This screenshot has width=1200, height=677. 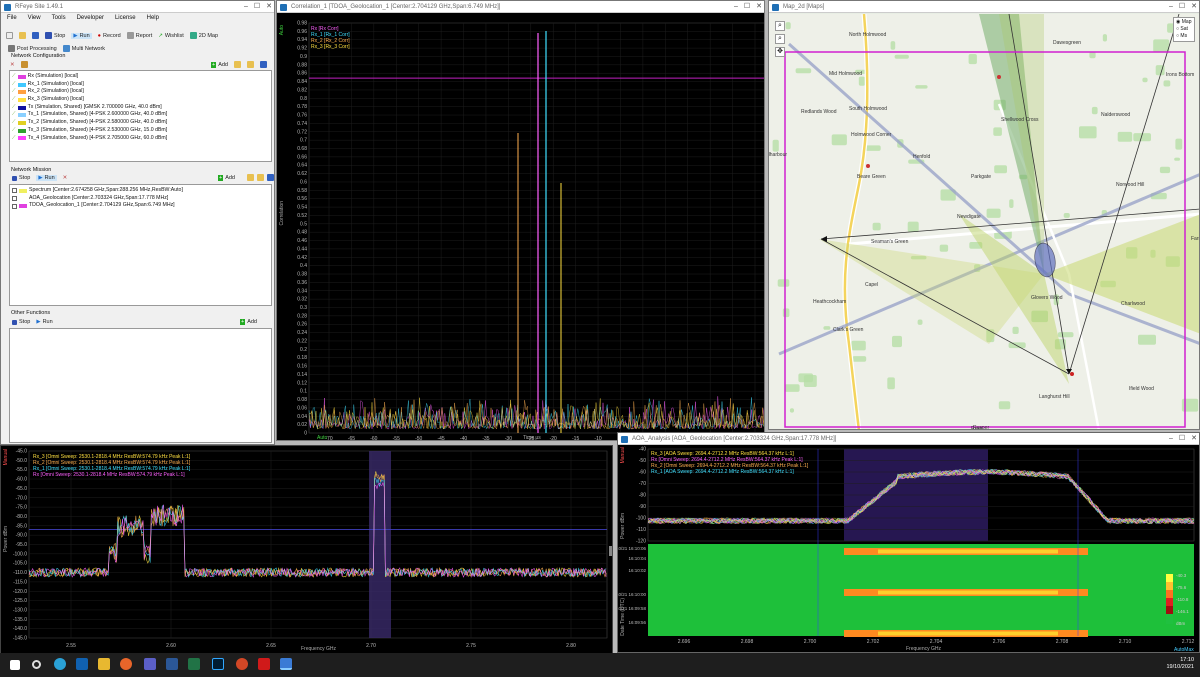 I want to click on clock: 17:10 19/10/2021, so click(x=1180, y=664).